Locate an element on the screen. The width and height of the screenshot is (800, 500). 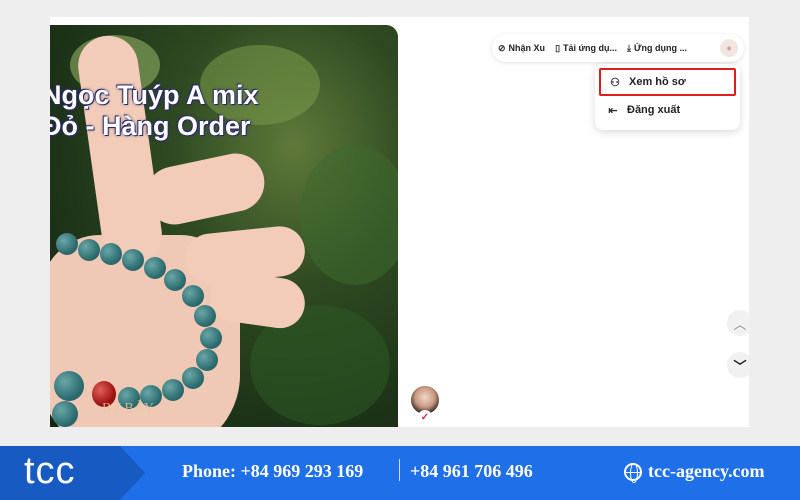
background-foliage is located at coordinates (349, 215).